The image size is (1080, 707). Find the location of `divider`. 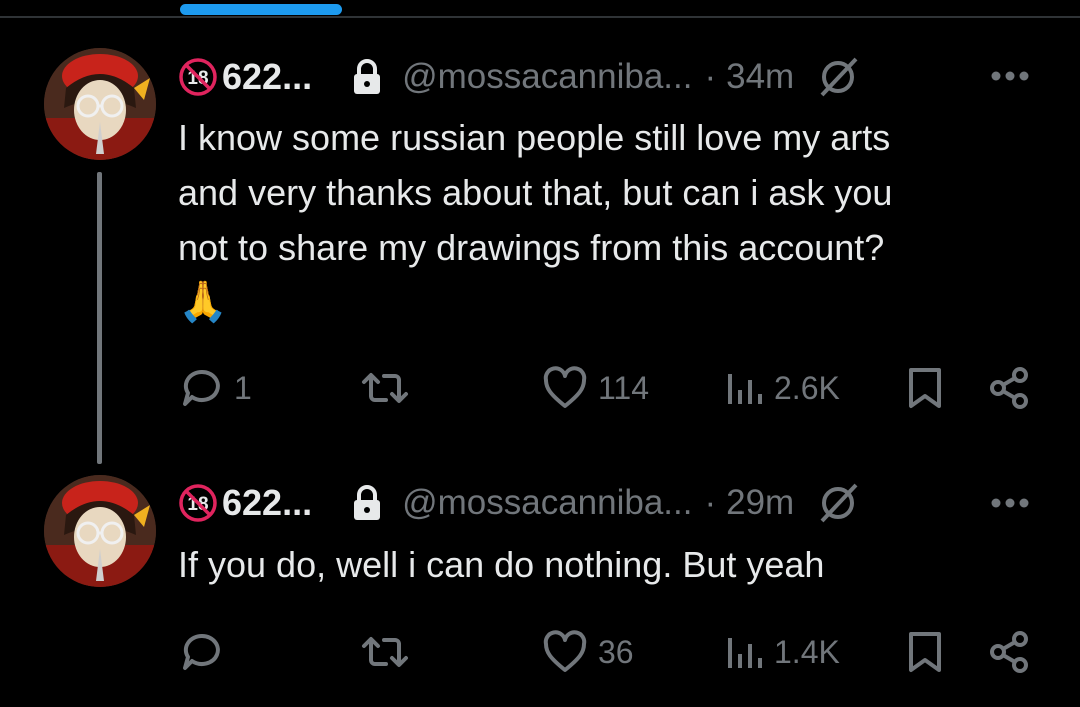

divider is located at coordinates (540, 17).